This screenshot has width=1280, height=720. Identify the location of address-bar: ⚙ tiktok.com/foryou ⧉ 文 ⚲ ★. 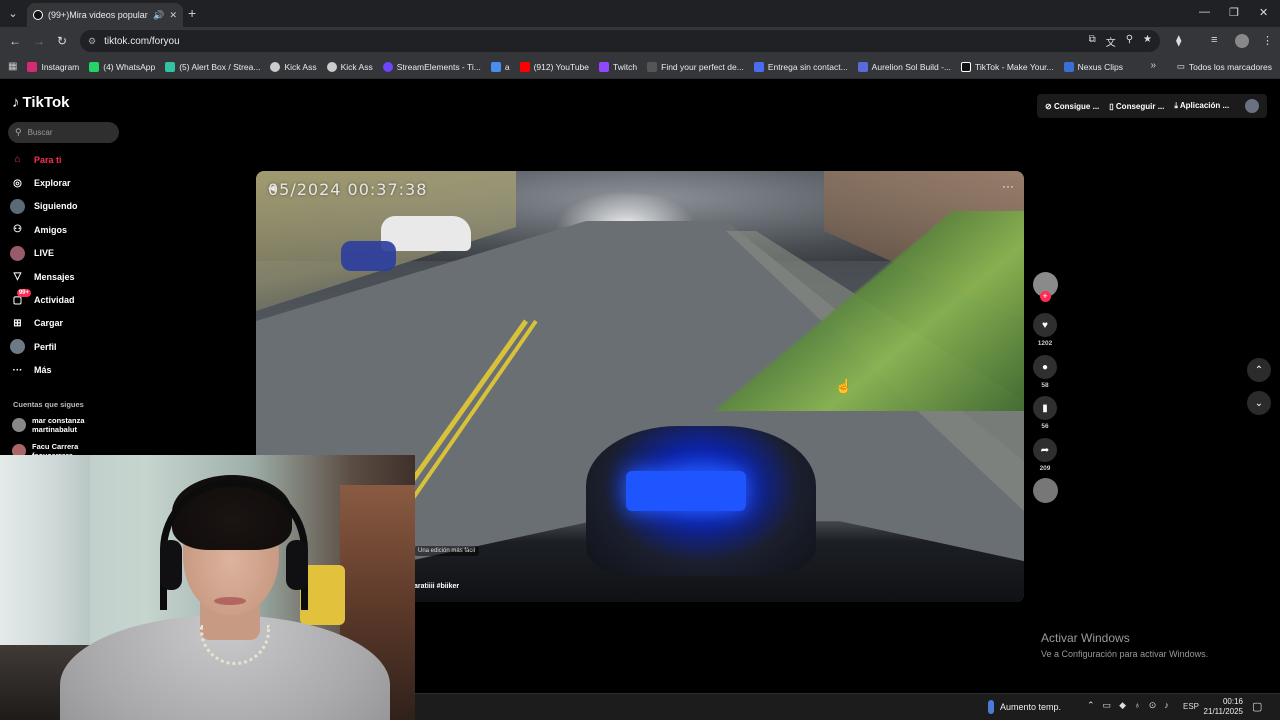
(620, 41).